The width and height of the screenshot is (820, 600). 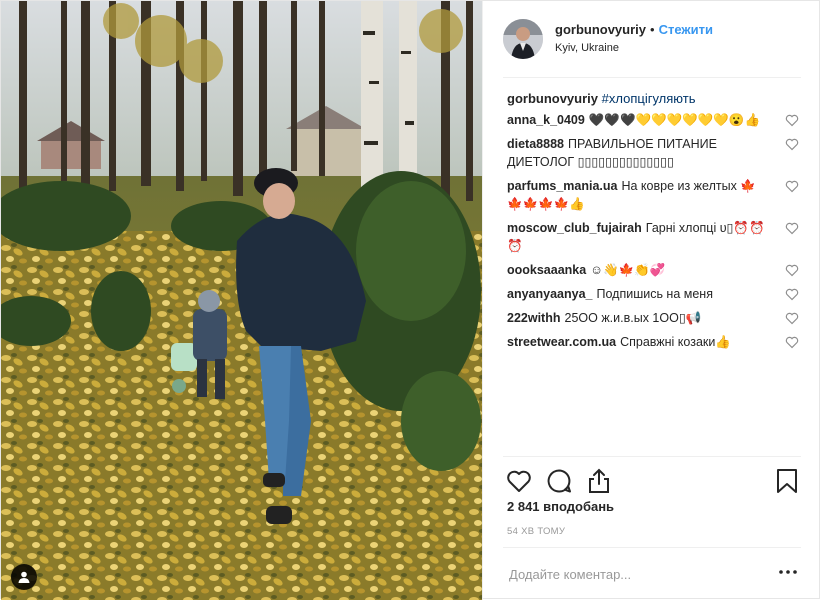 I want to click on comment-username: parfums_mania.ua, so click(x=562, y=186).